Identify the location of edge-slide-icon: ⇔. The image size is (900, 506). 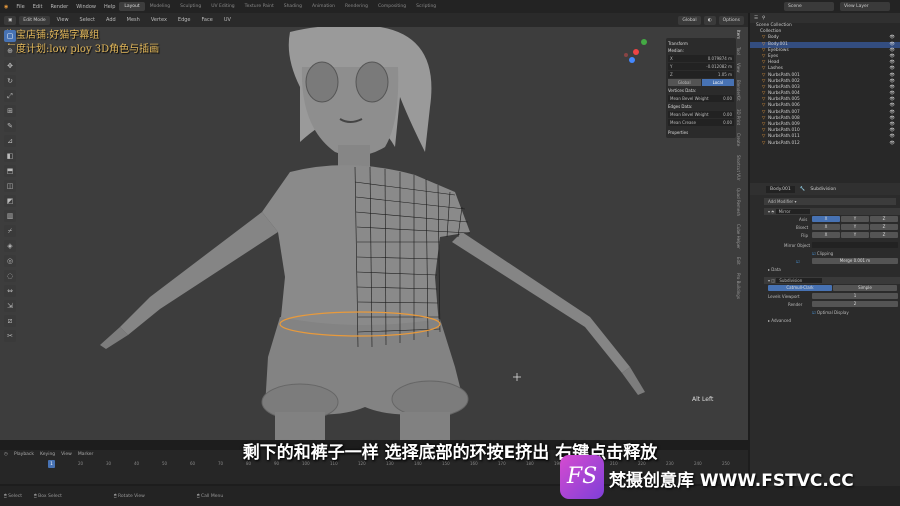
(10, 291).